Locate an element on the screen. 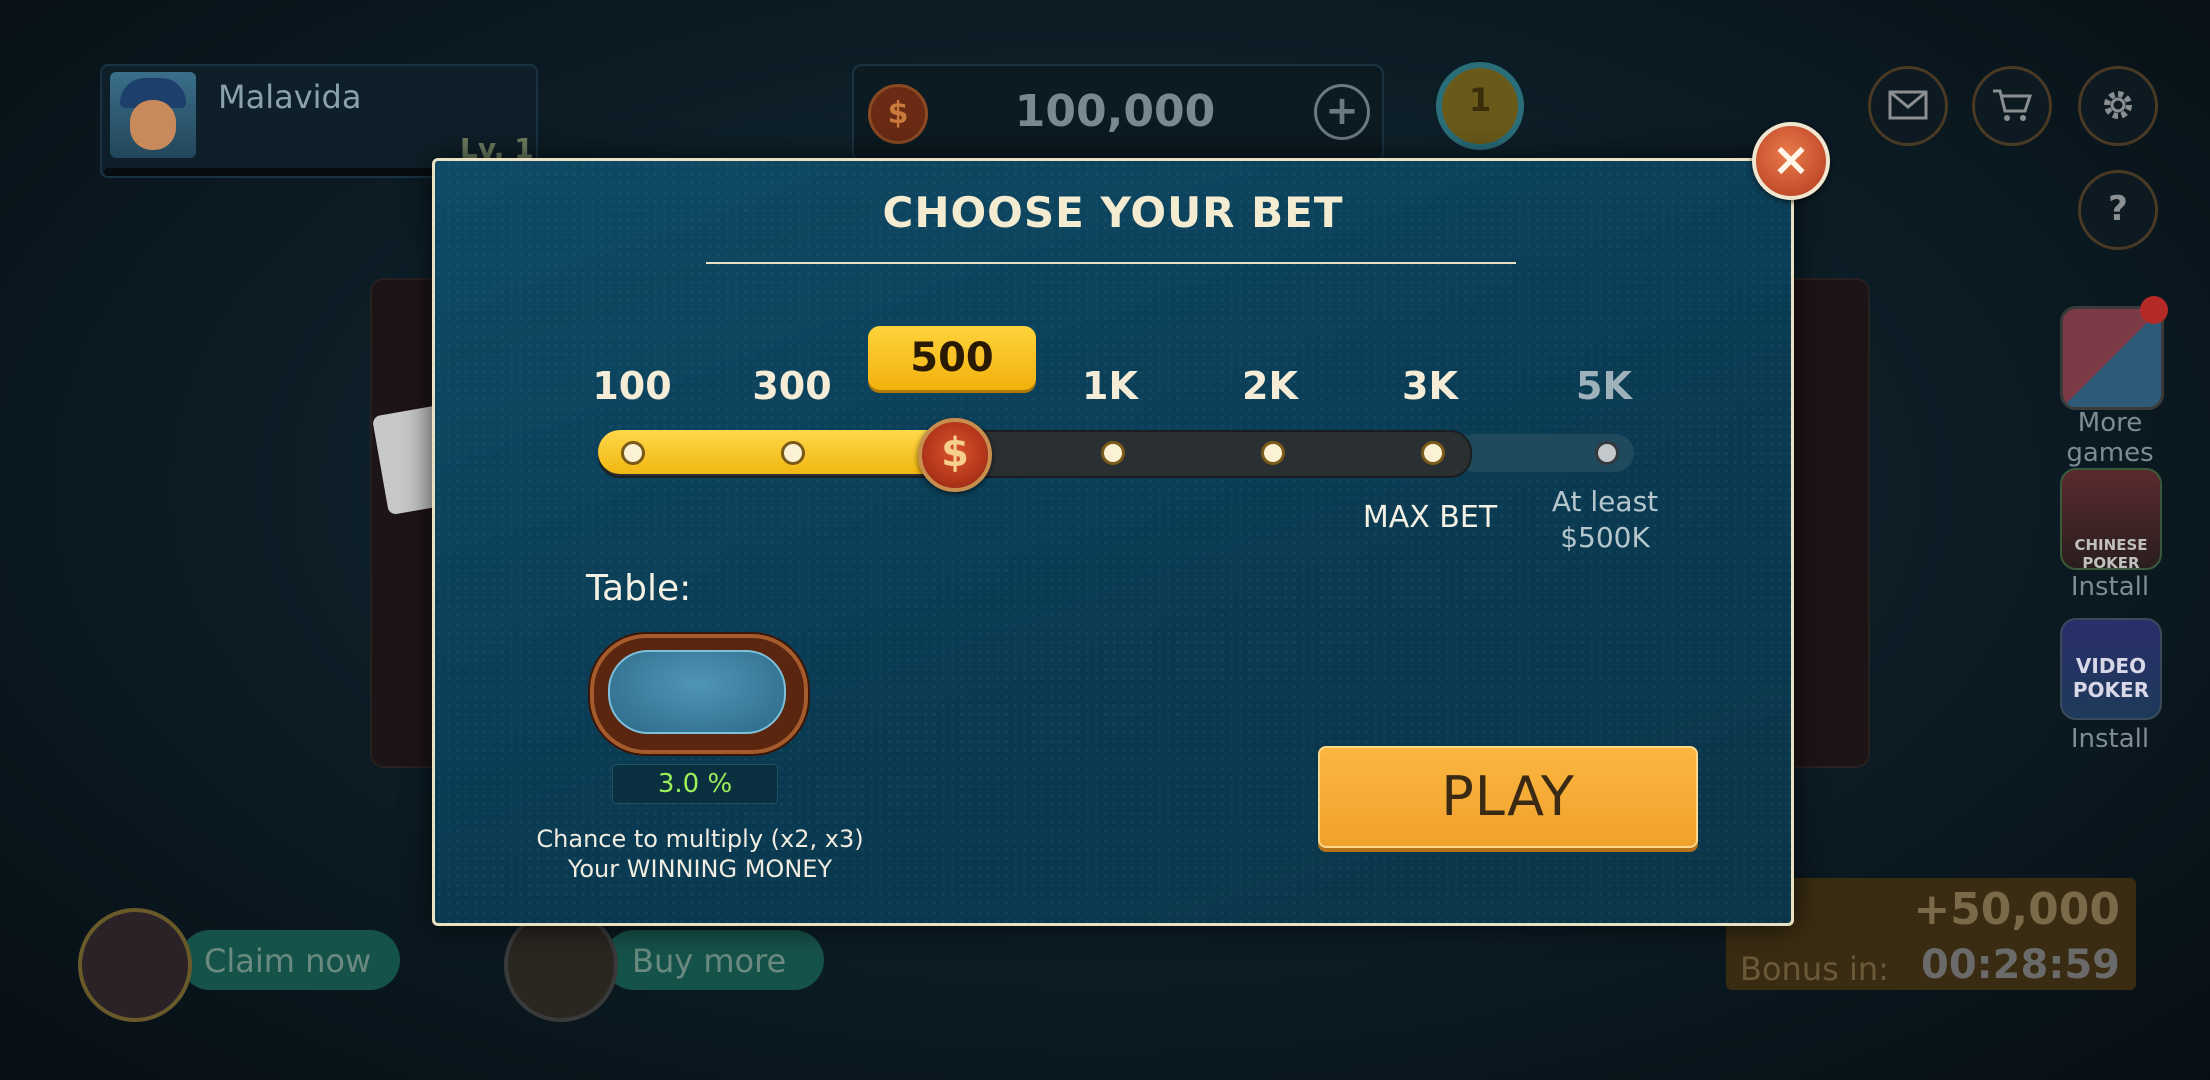 The height and width of the screenshot is (1080, 2210). chinese-poker-ad-icon: CHINESE POKER is located at coordinates (2111, 520).